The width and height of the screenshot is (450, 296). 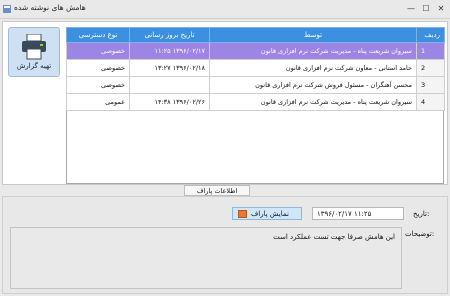 I want to click on table-header-row: ردیف توسط تاریخ بروز رسانی نوع دسترسی, so click(x=255, y=35).